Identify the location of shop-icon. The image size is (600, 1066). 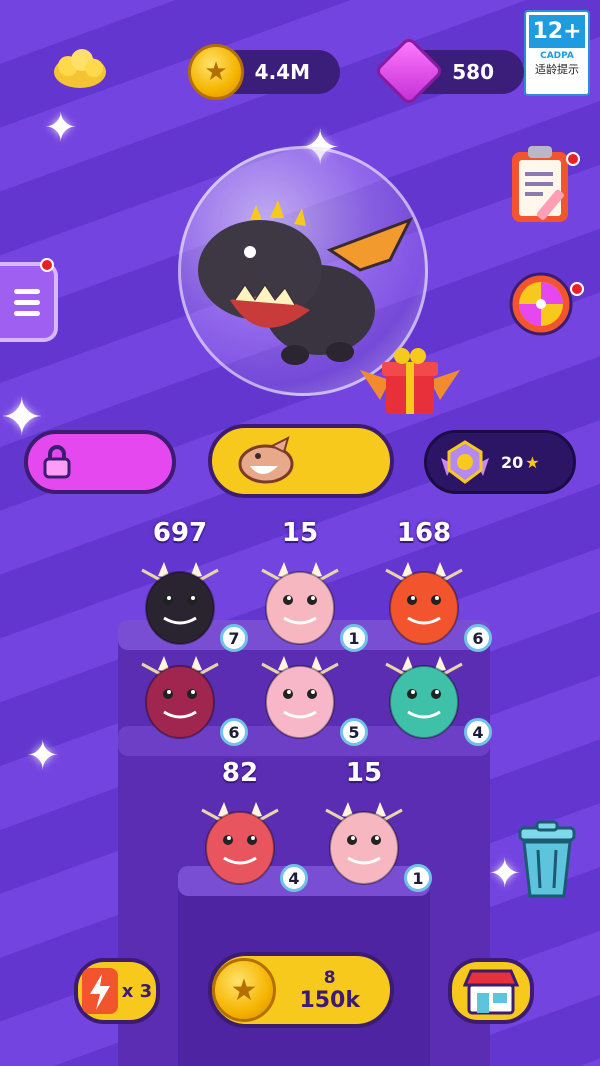
(491, 992).